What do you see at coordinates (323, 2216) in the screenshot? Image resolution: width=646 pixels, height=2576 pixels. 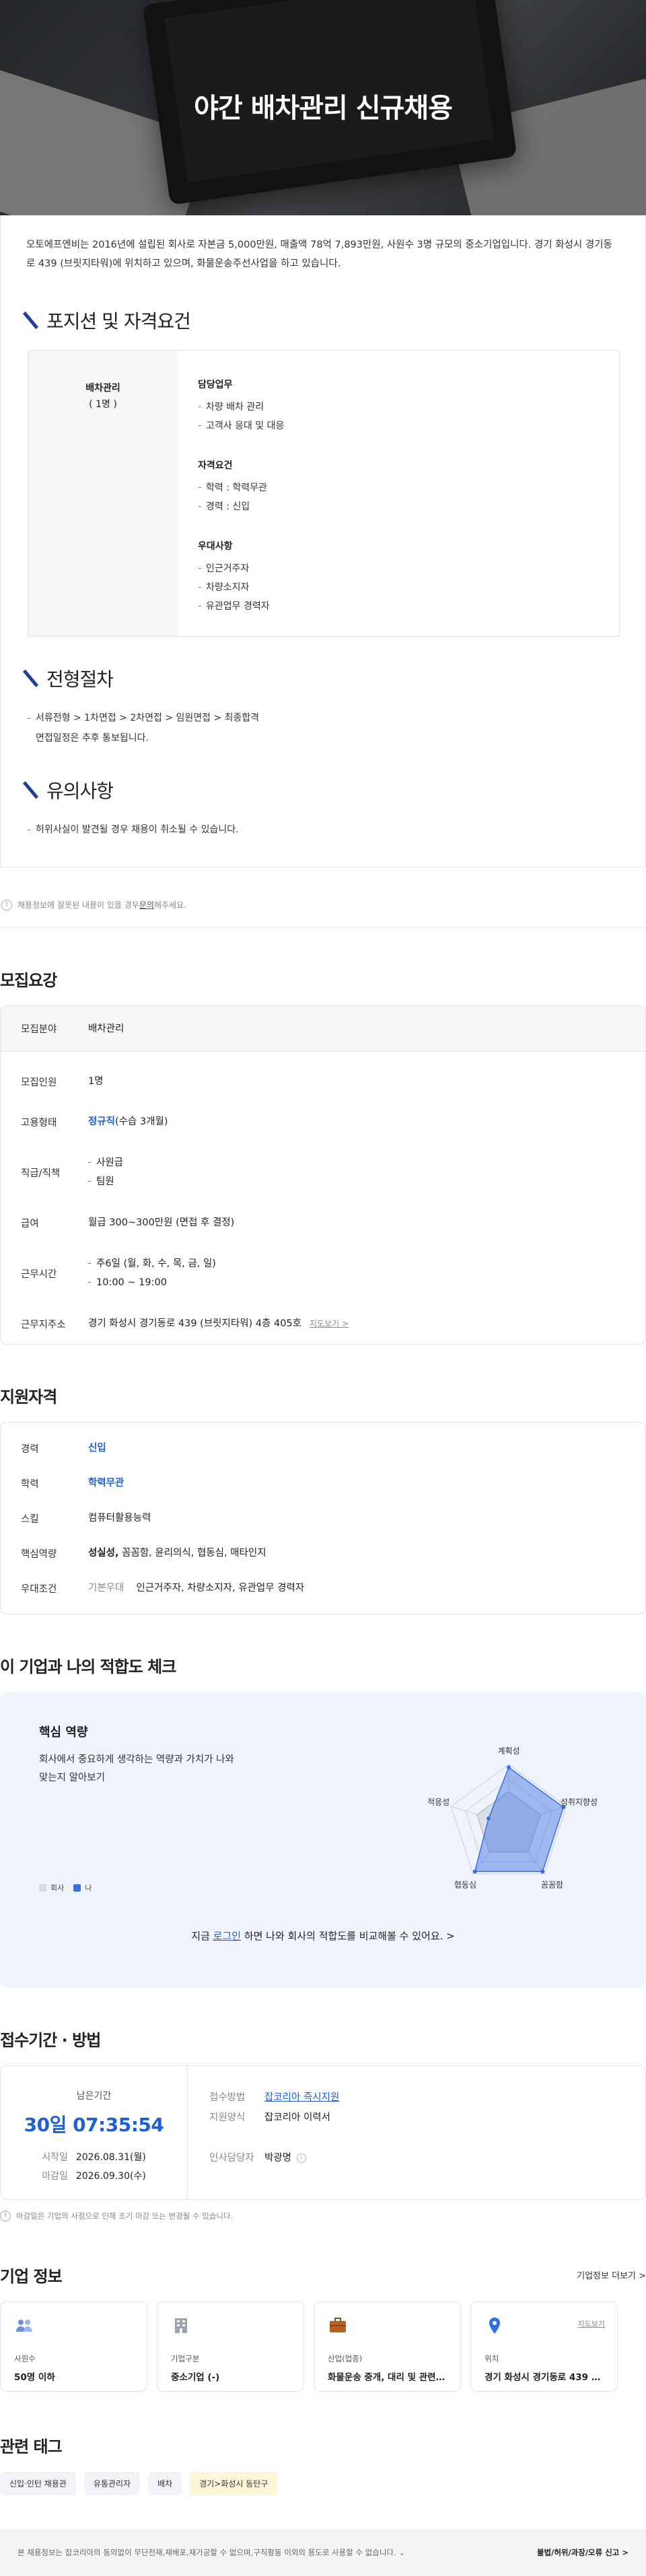 I see `deadline-notice: ! 마감일은 기업의 사정으로 인해 조기 마감 또는 변경될 수 있습니다.` at bounding box center [323, 2216].